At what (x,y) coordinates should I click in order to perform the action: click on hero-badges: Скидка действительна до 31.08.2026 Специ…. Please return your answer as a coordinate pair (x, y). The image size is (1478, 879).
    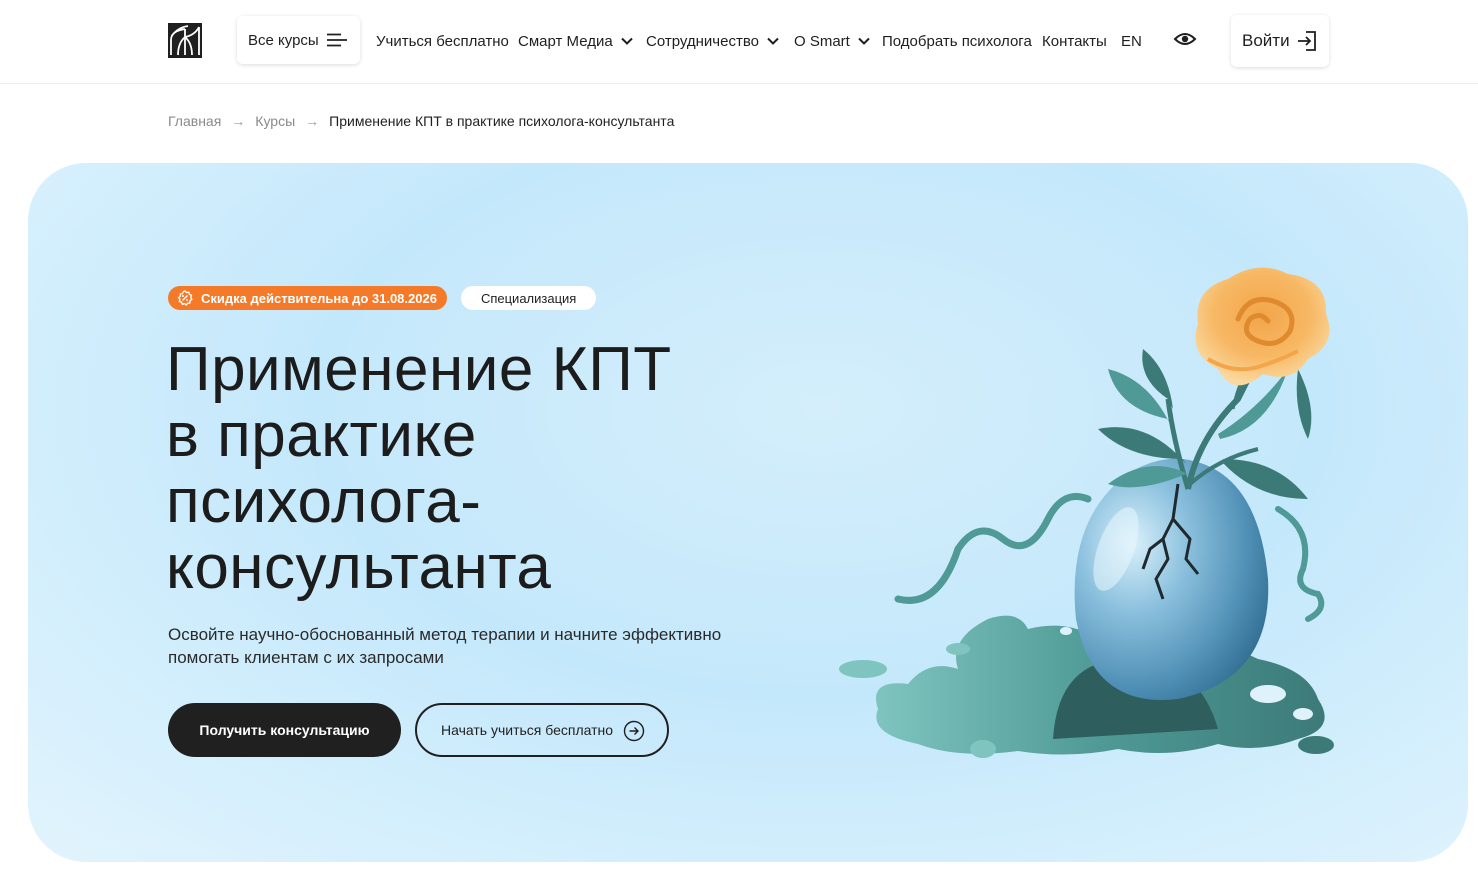
    Looking at the image, I should click on (382, 298).